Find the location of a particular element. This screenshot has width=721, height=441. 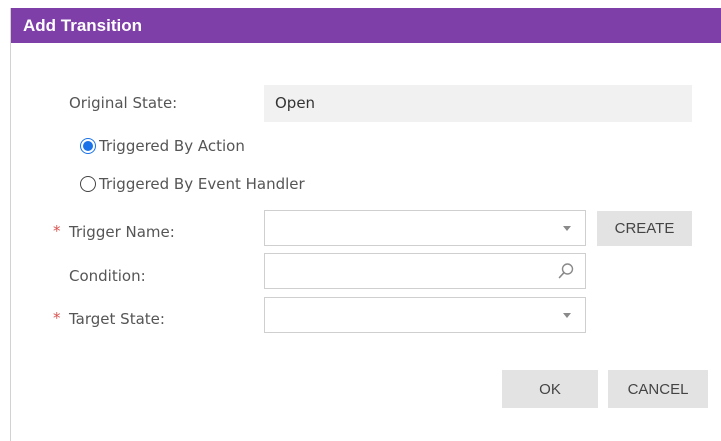

magnifier-icon is located at coordinates (566, 271).